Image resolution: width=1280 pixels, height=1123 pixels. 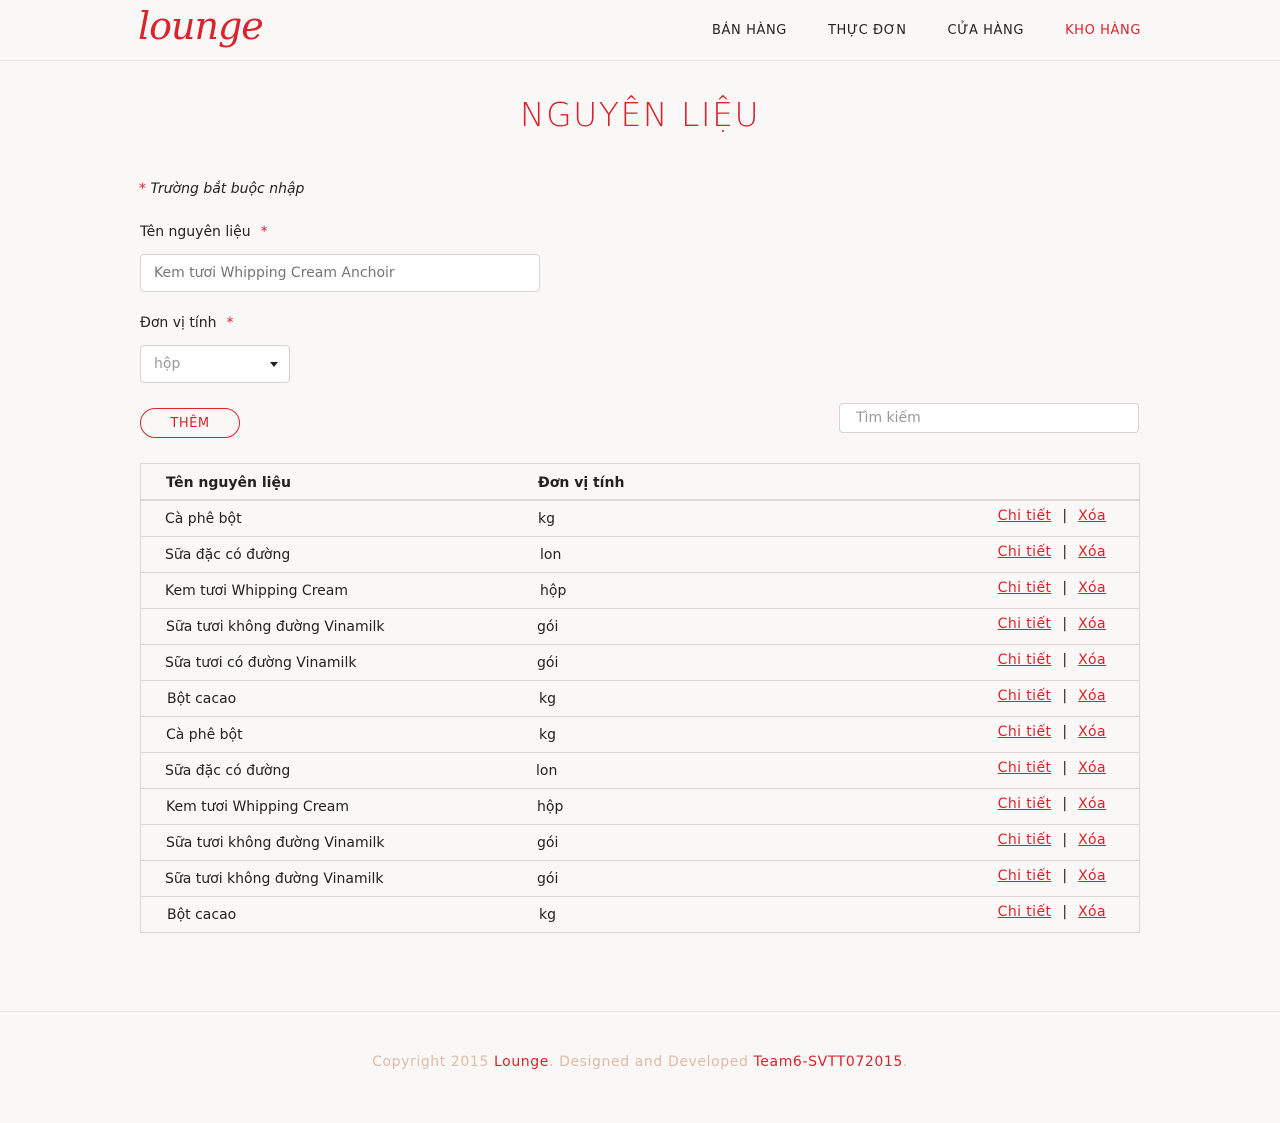 What do you see at coordinates (274, 364) in the screenshot?
I see `caret-down-icon` at bounding box center [274, 364].